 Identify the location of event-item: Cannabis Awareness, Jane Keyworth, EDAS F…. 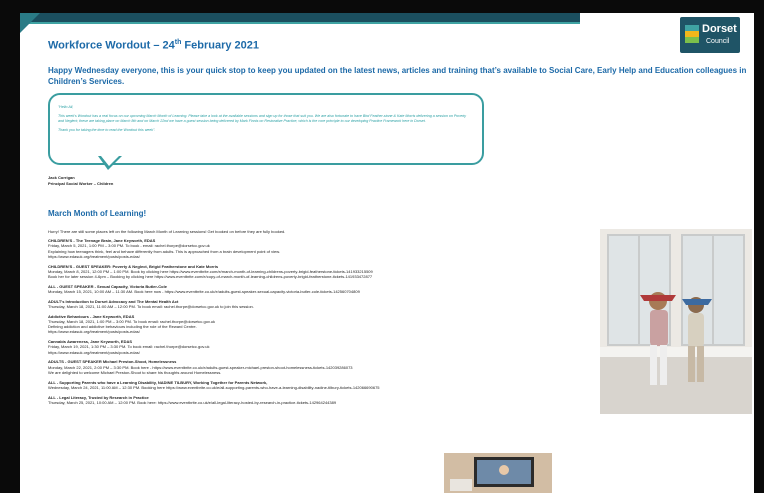
(318, 347).